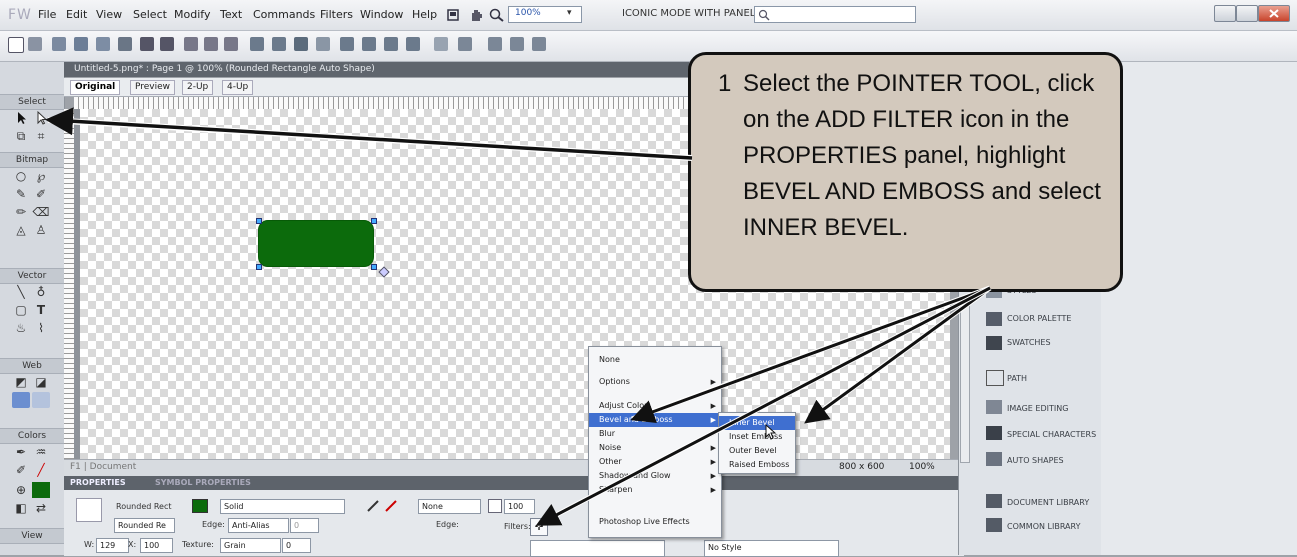 This screenshot has width=1297, height=557. I want to click on arrow-to-pointer-tool, so click(369, 134).